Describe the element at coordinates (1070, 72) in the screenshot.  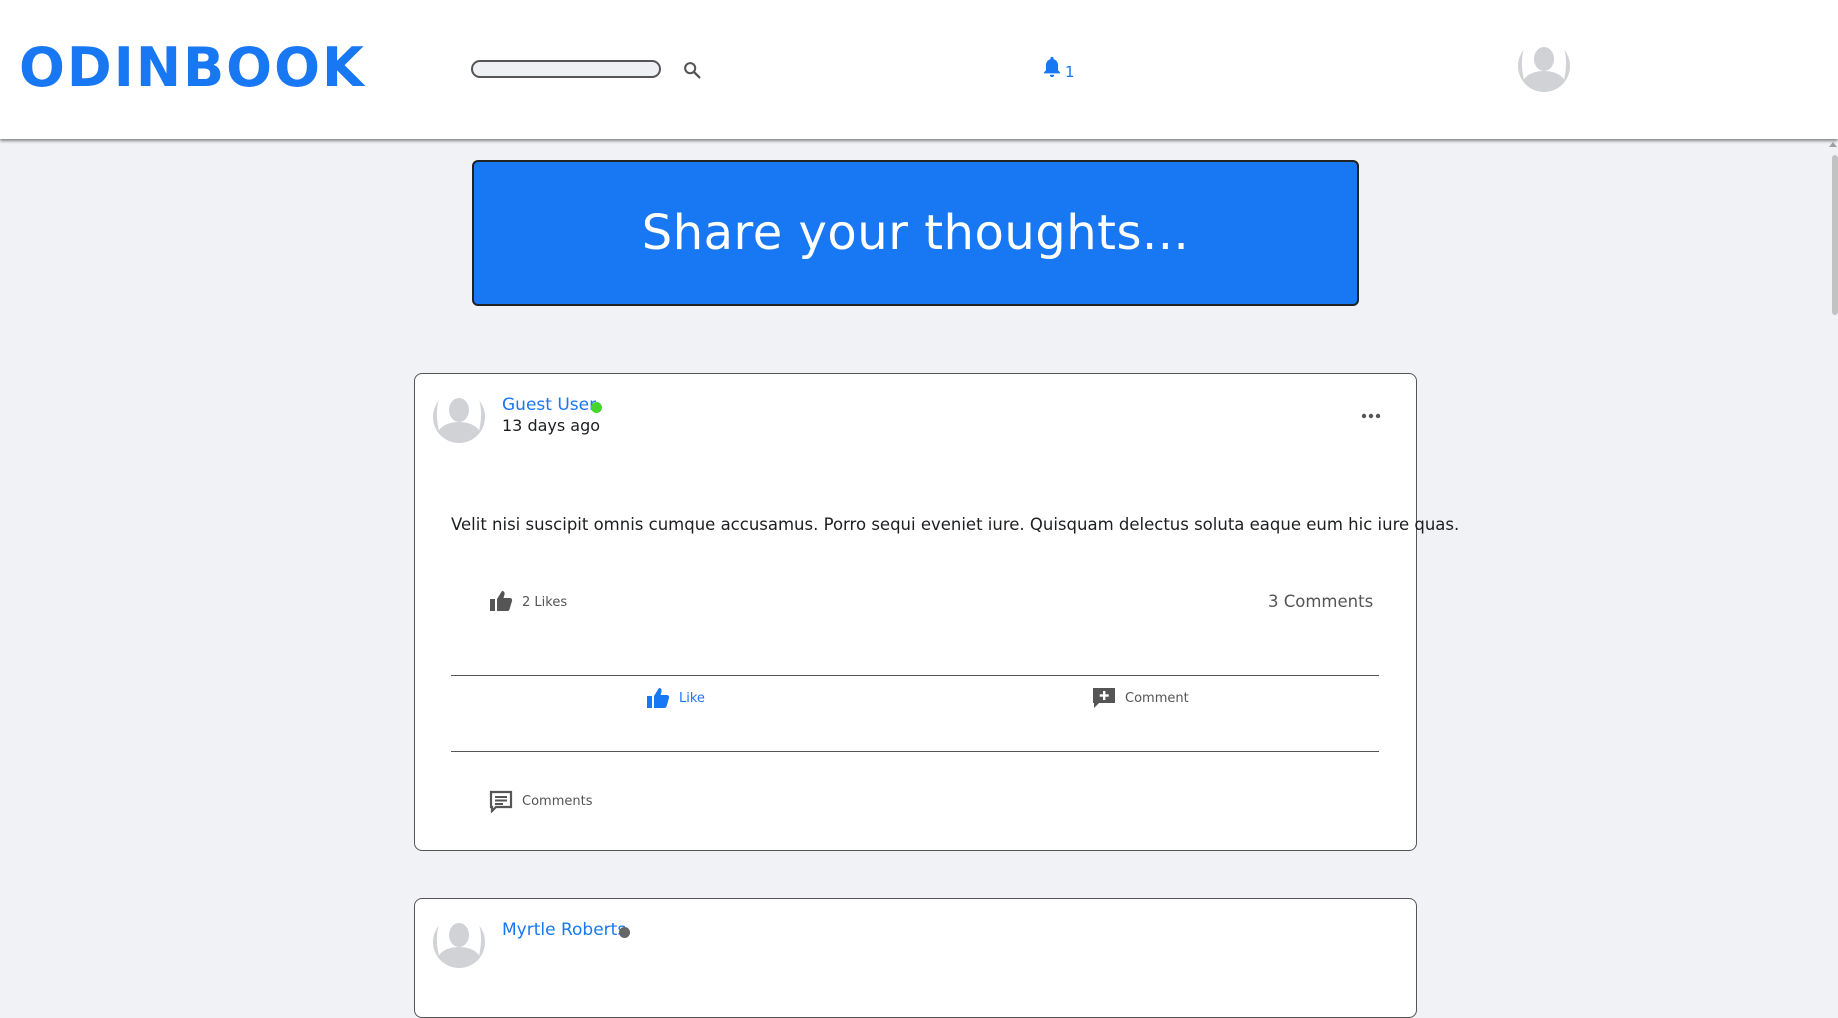
I see `notification-count: 1` at that location.